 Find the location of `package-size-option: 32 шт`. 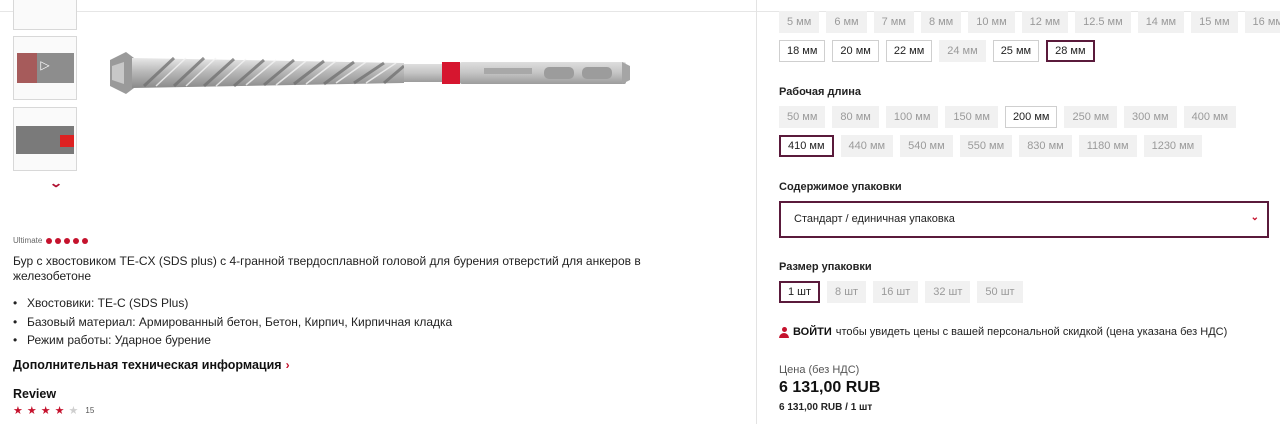

package-size-option: 32 шт is located at coordinates (948, 292).